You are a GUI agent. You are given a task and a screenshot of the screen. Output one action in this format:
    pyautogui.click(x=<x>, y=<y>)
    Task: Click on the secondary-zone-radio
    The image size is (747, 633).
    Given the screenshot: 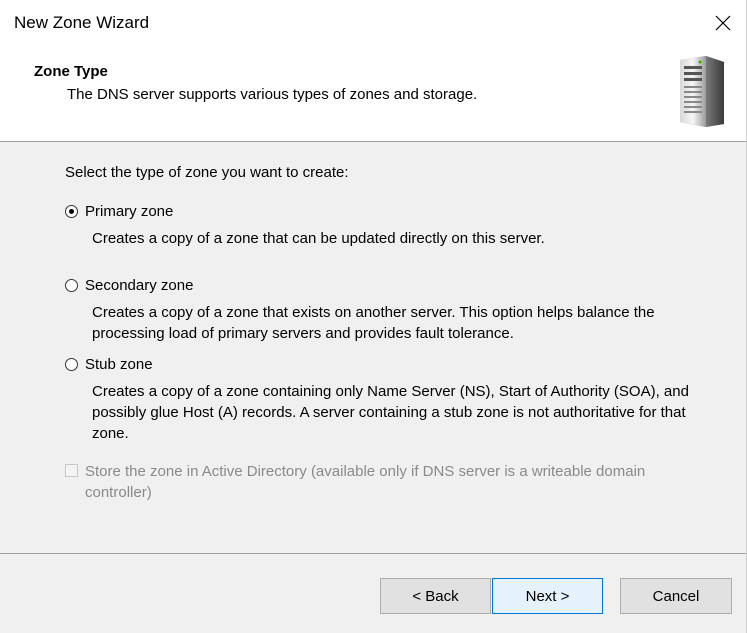 What is the action you would take?
    pyautogui.click(x=71, y=285)
    